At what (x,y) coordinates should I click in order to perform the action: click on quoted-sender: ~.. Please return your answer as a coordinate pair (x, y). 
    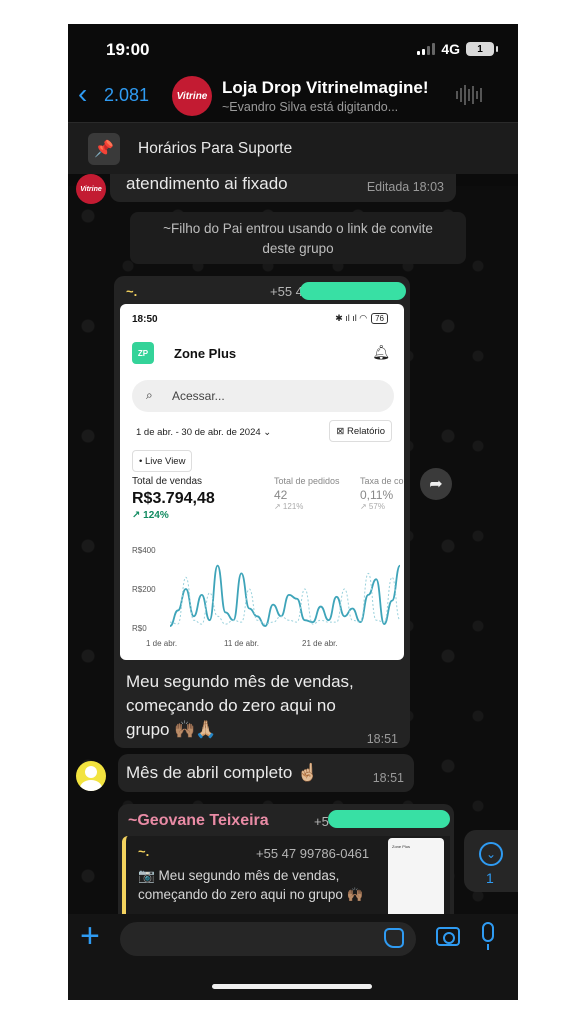
    Looking at the image, I should click on (144, 851).